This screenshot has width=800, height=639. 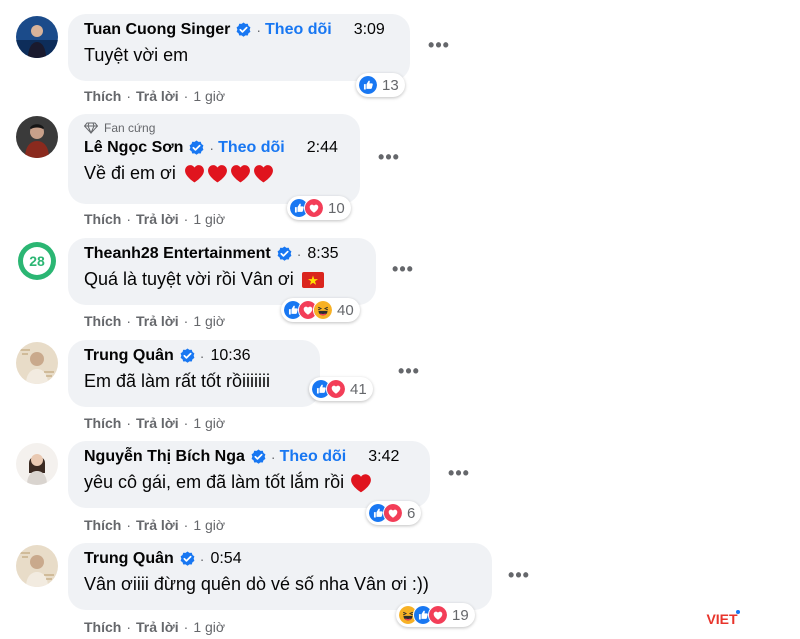 I want to click on comment-author: Theanh28 Entertainment, so click(x=177, y=254).